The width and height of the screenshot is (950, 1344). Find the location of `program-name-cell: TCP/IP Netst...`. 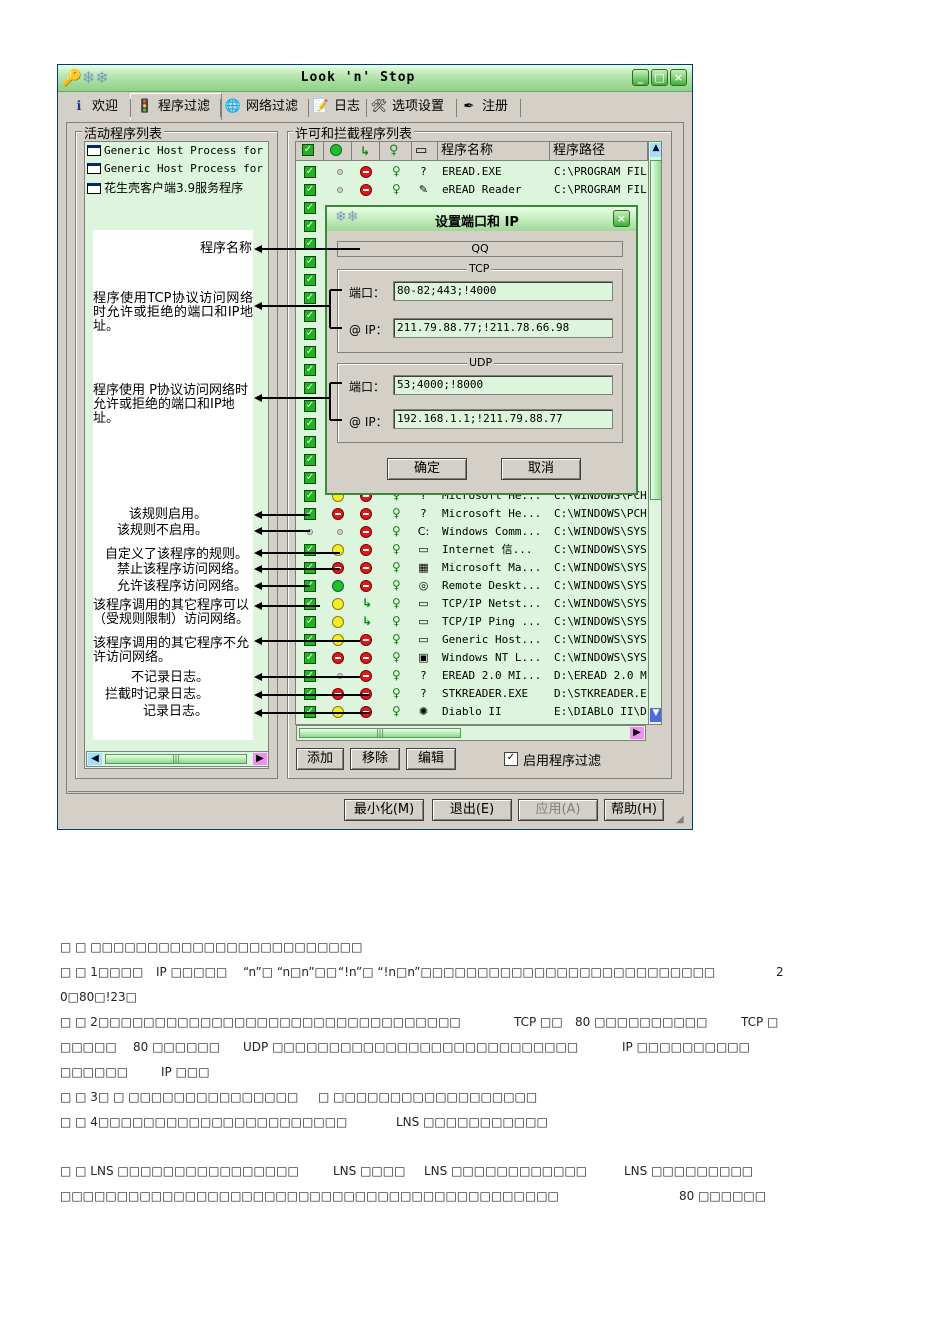

program-name-cell: TCP/IP Netst... is located at coordinates (492, 603).